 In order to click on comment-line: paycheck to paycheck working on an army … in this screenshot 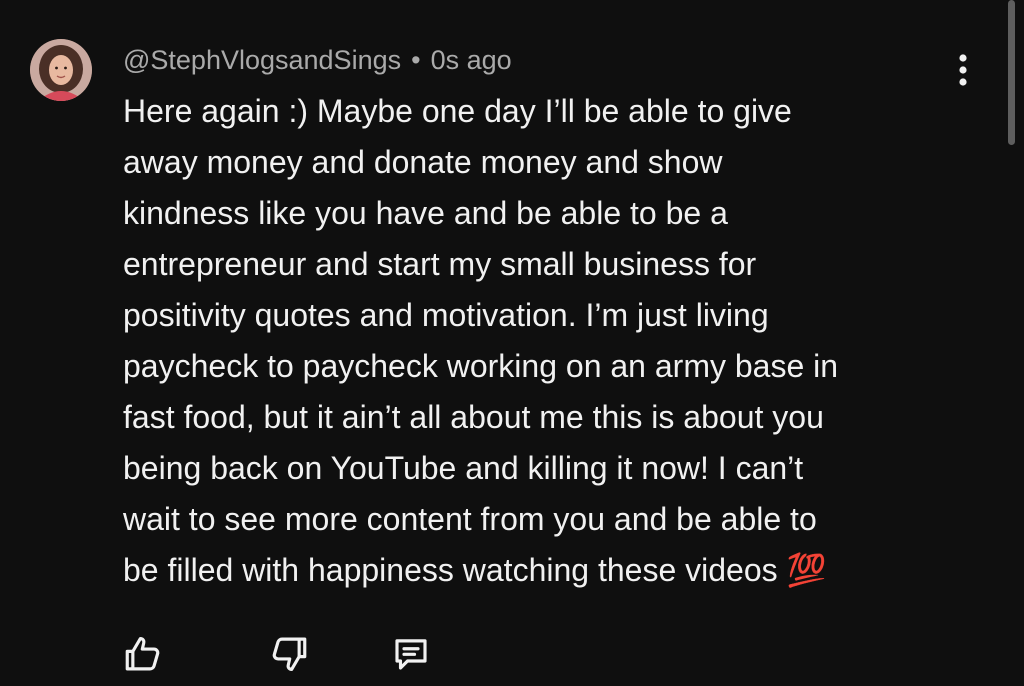, I will do `click(481, 366)`.